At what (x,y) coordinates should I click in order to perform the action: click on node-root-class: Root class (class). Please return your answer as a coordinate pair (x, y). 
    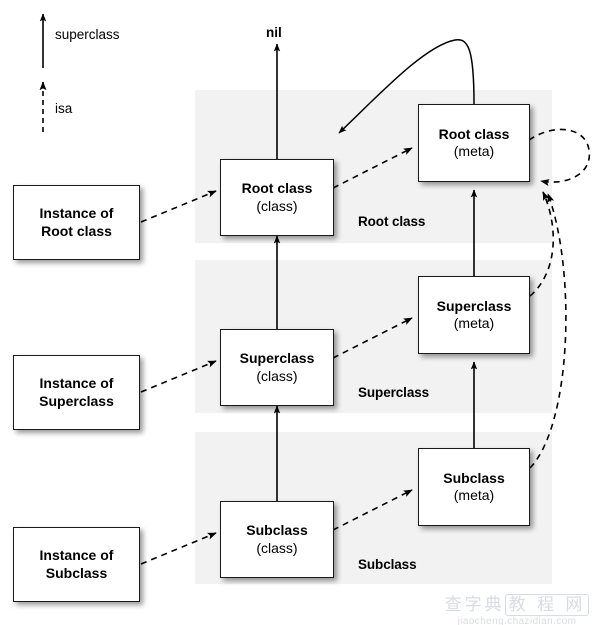
    Looking at the image, I should click on (277, 197).